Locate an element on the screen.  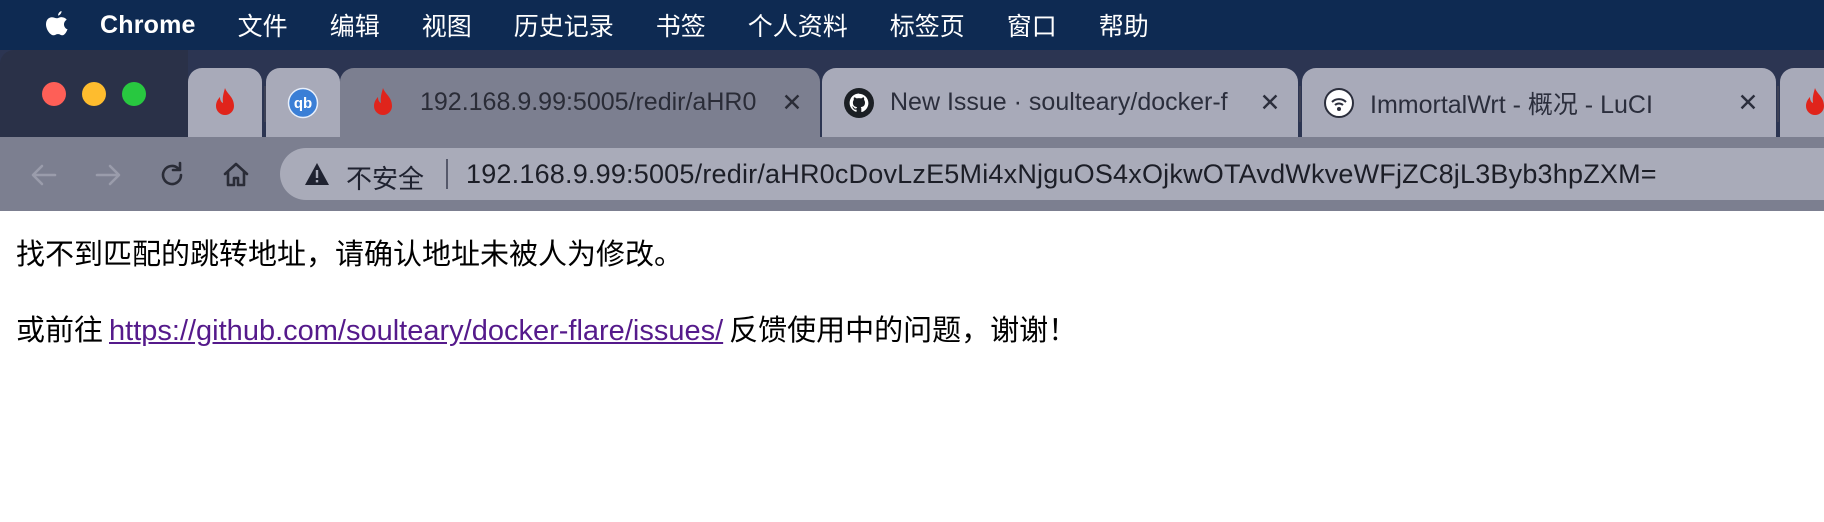
menu-history: 历史记录 is located at coordinates (564, 25).